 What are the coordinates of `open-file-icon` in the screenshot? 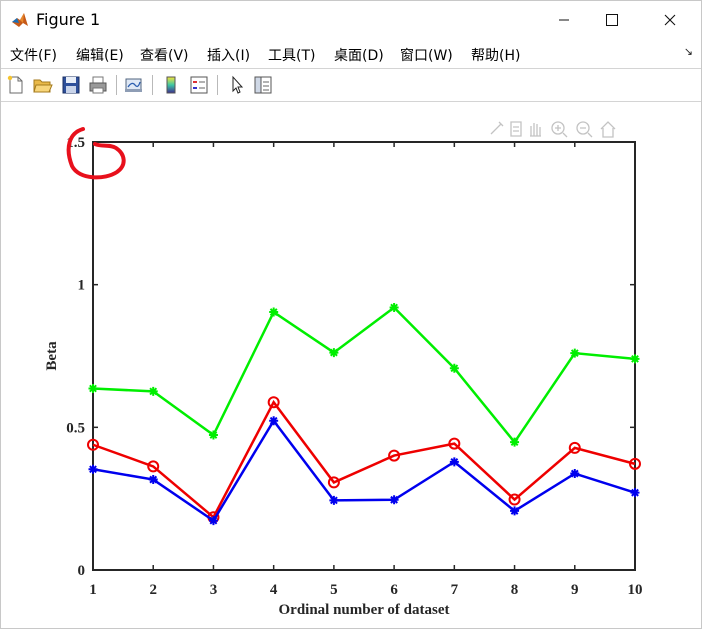 It's located at (43, 85).